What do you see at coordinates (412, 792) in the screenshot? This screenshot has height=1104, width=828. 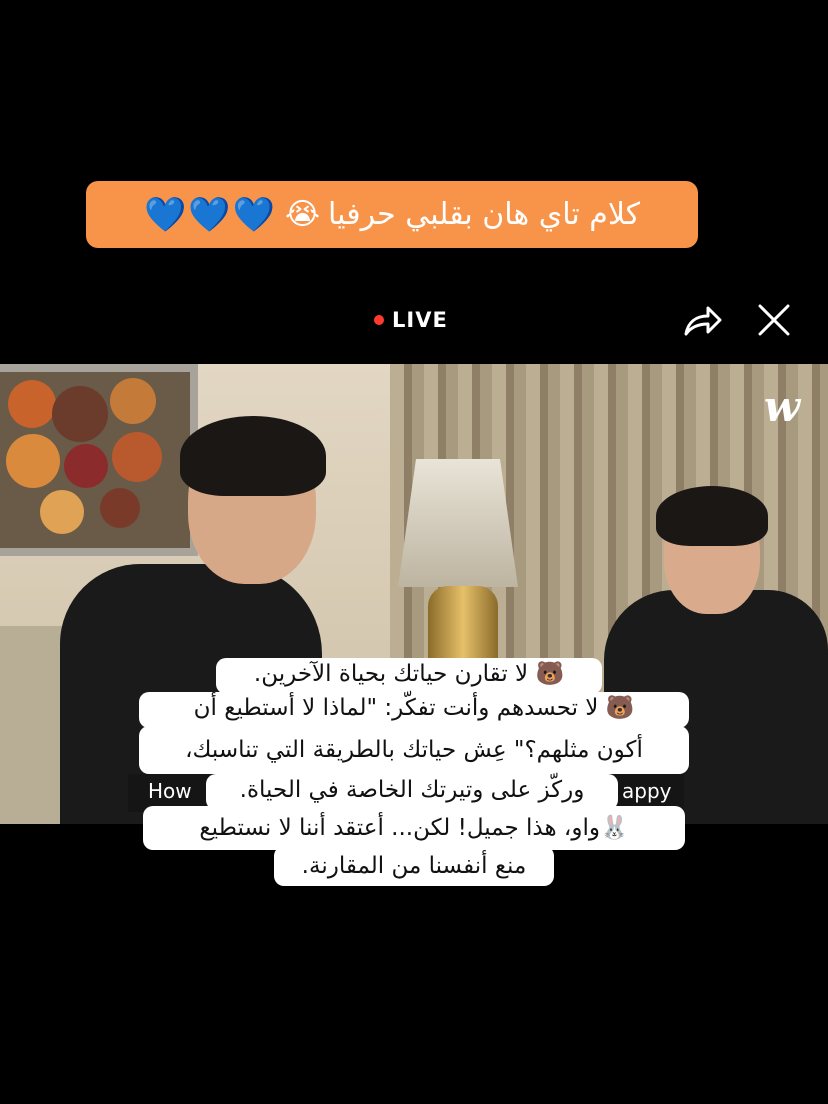 I see `subtitle-line-4: وركّز على وتيرتك الخاصة في الحياة.` at bounding box center [412, 792].